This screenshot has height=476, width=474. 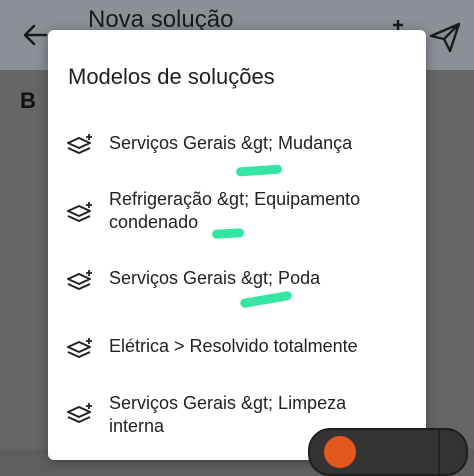 What do you see at coordinates (154, 222) in the screenshot?
I see `template-option-label: condenado` at bounding box center [154, 222].